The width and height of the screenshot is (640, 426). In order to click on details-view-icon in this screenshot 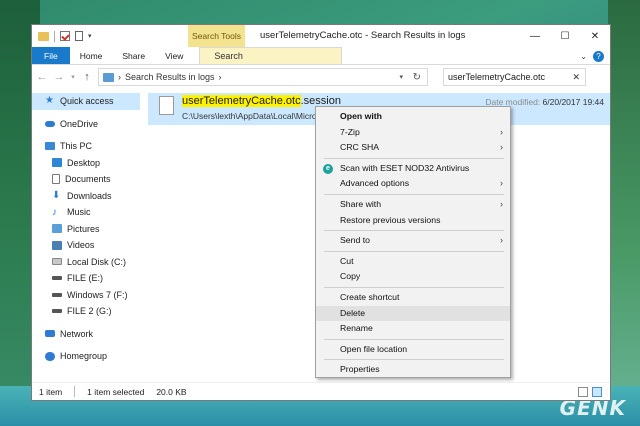, I will do `click(583, 391)`.